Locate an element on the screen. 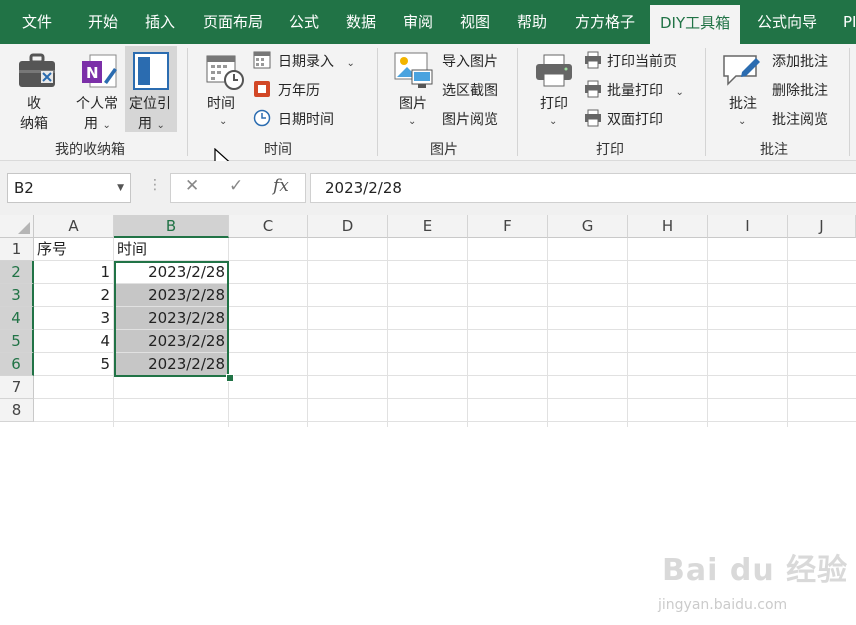  column-header-a: A is located at coordinates (74, 226).